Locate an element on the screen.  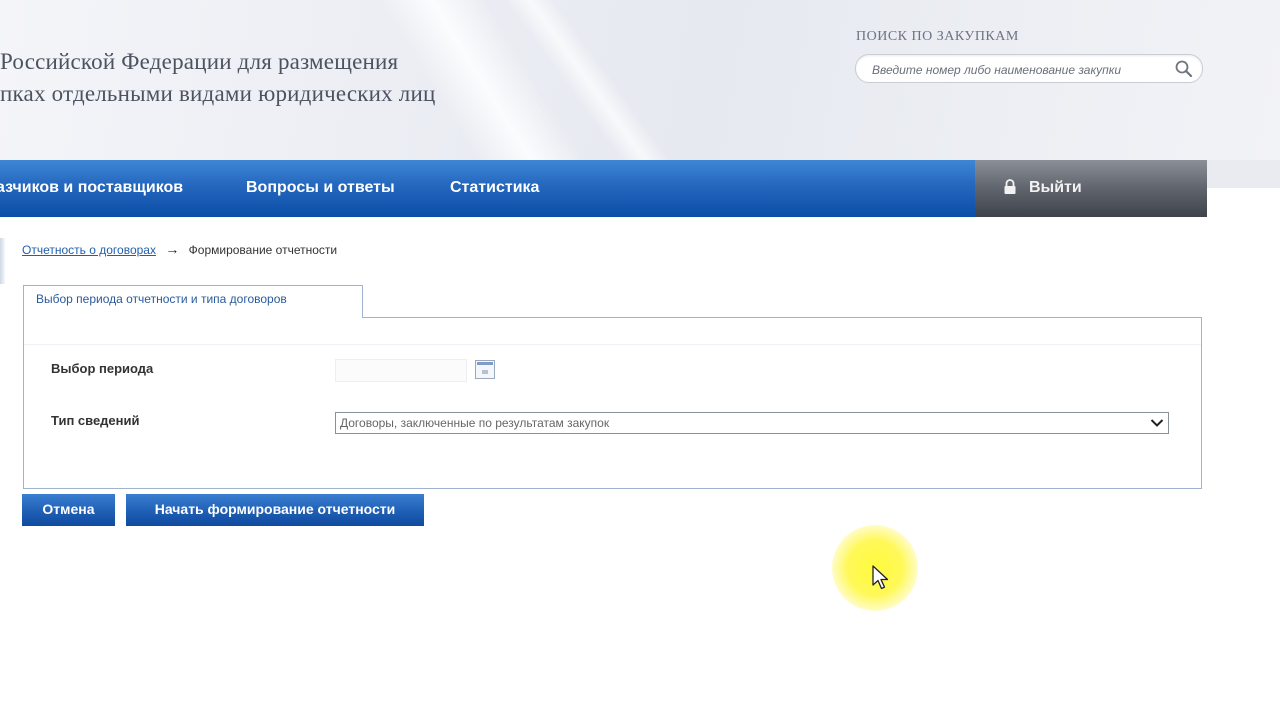
logout-label: Выйти is located at coordinates (1055, 187).